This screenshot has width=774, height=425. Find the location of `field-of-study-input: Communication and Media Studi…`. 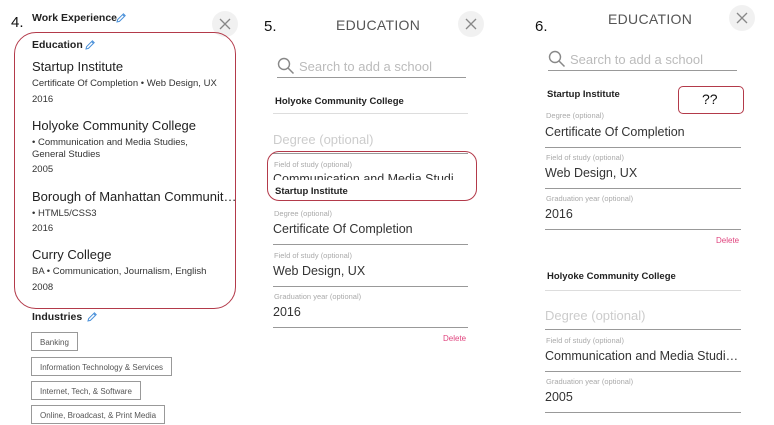

field-of-study-input: Communication and Media Studi… is located at coordinates (643, 356).